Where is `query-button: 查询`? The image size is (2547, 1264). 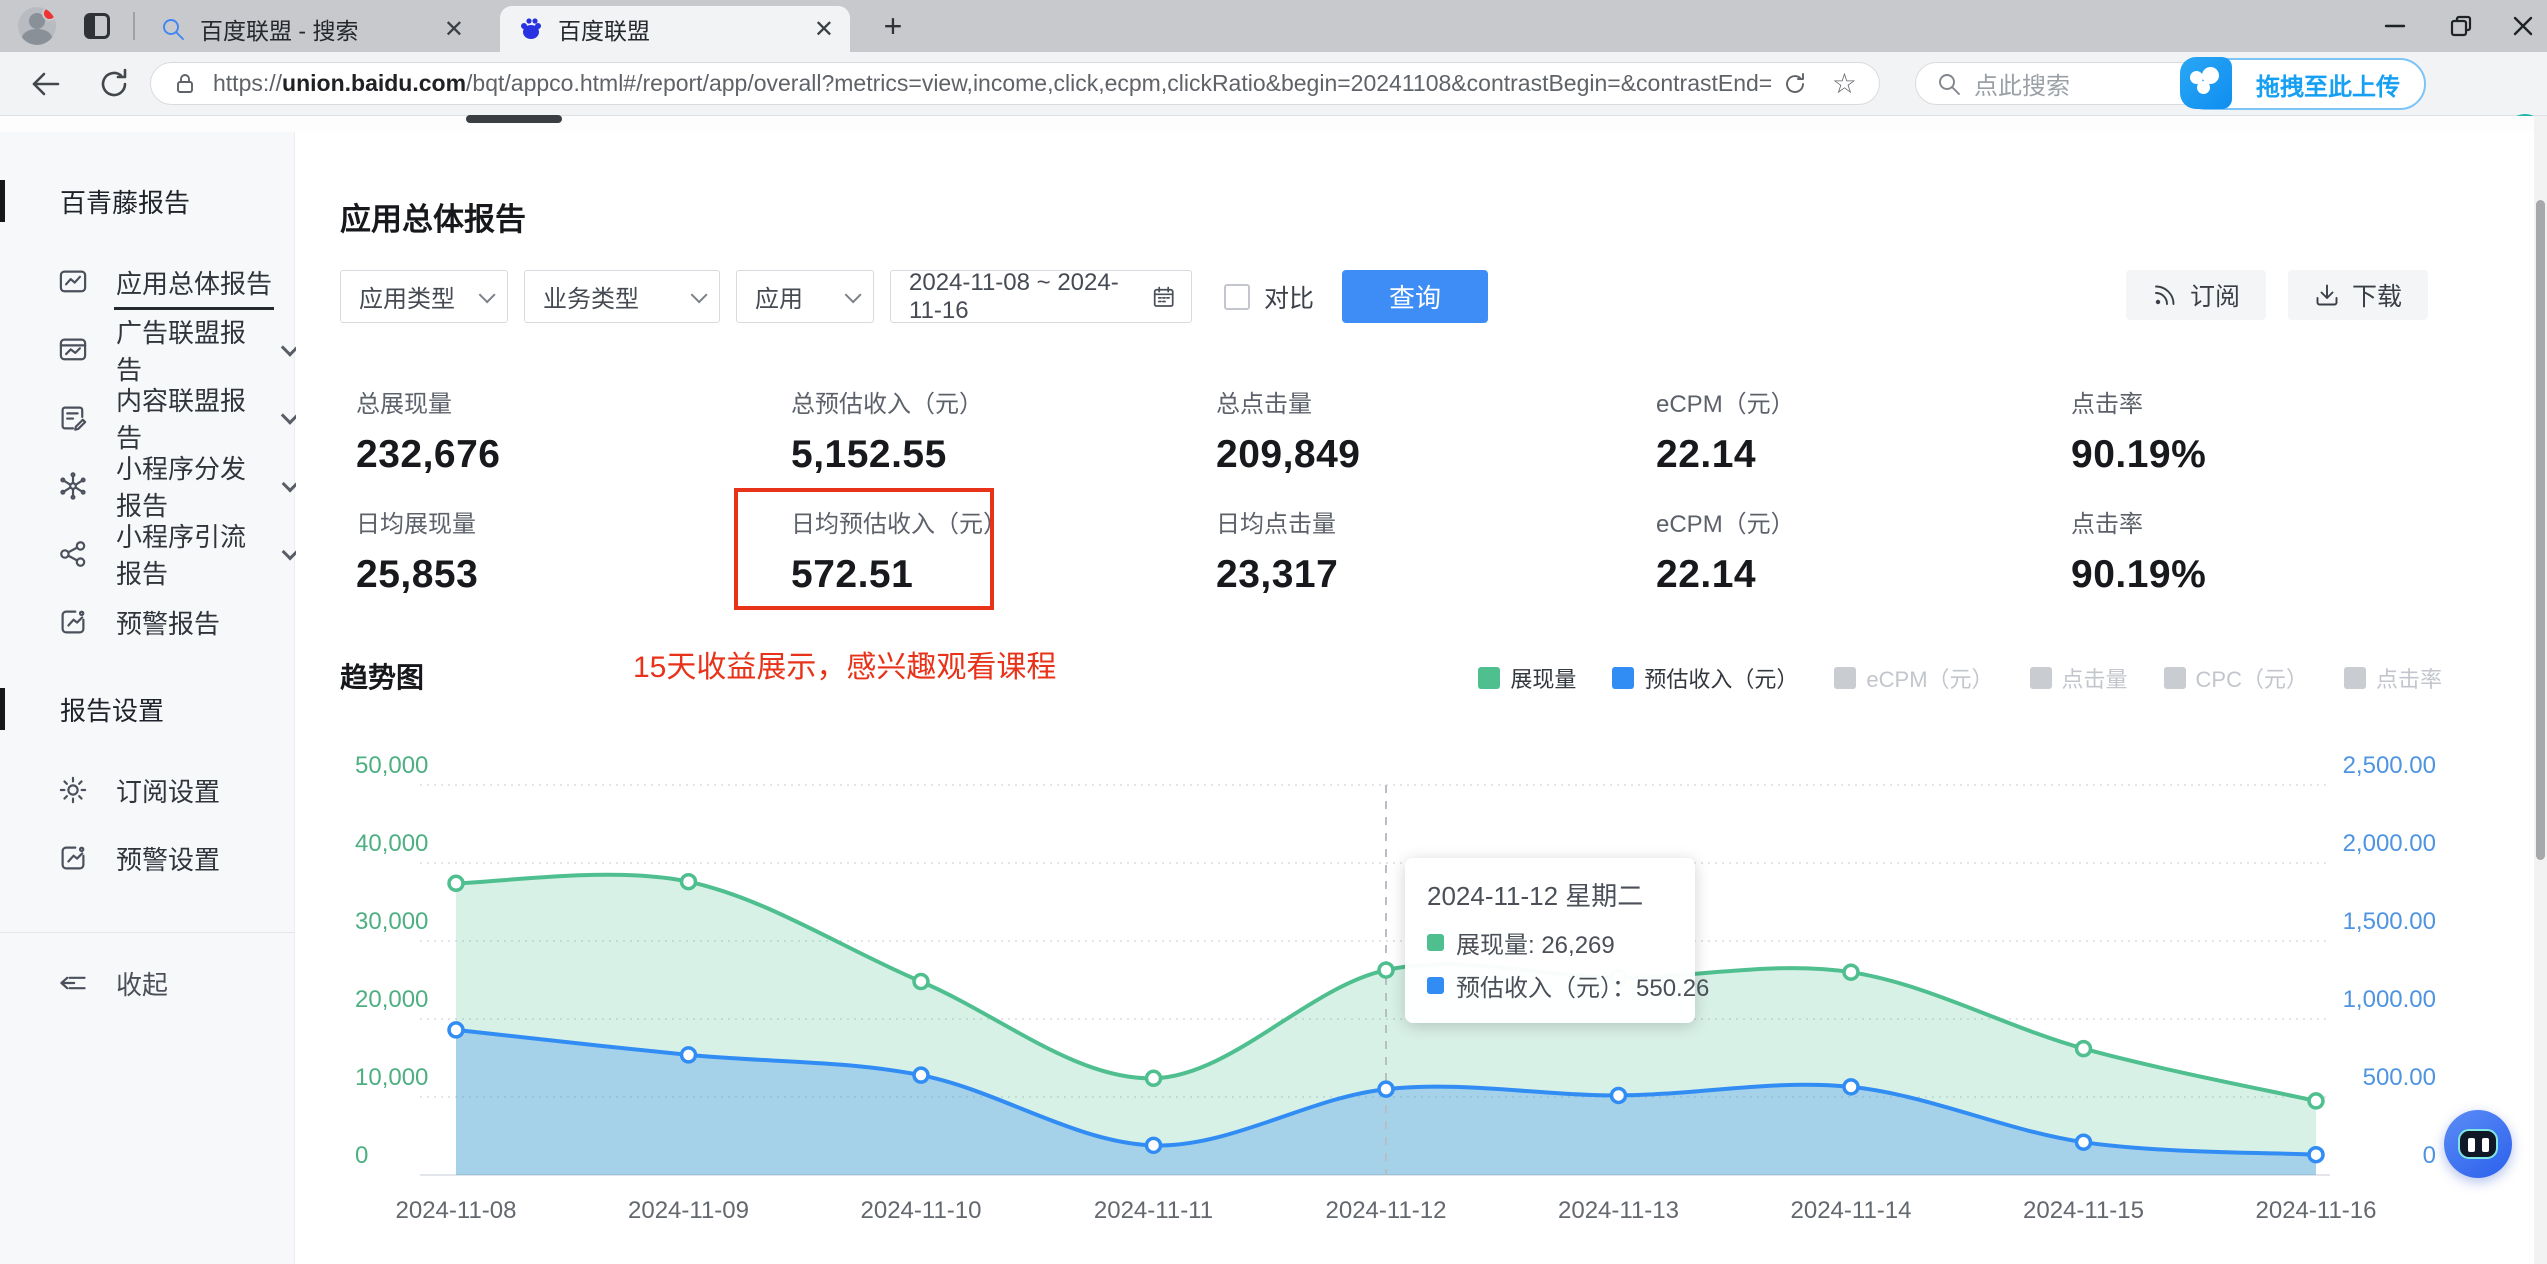 query-button: 查询 is located at coordinates (1415, 296).